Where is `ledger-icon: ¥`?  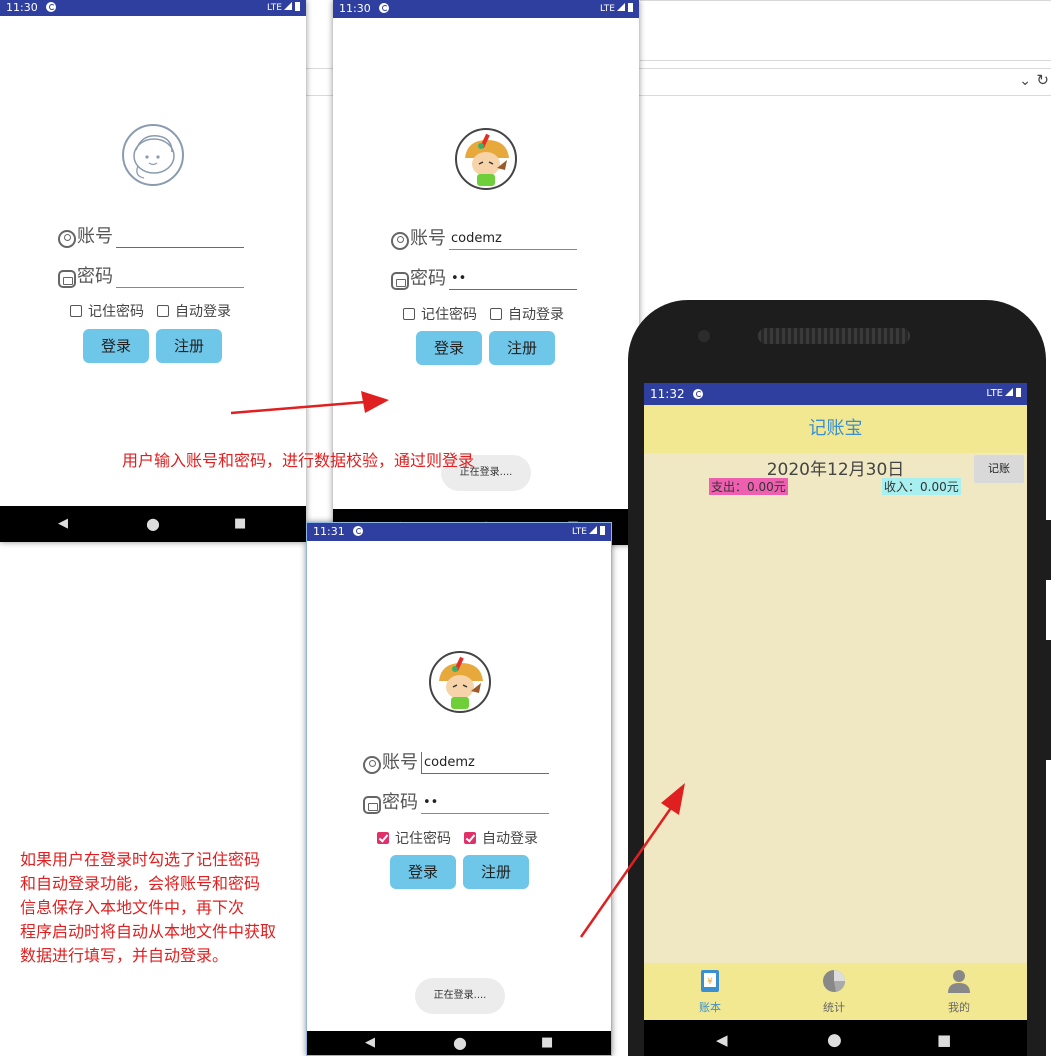 ledger-icon: ¥ is located at coordinates (710, 981).